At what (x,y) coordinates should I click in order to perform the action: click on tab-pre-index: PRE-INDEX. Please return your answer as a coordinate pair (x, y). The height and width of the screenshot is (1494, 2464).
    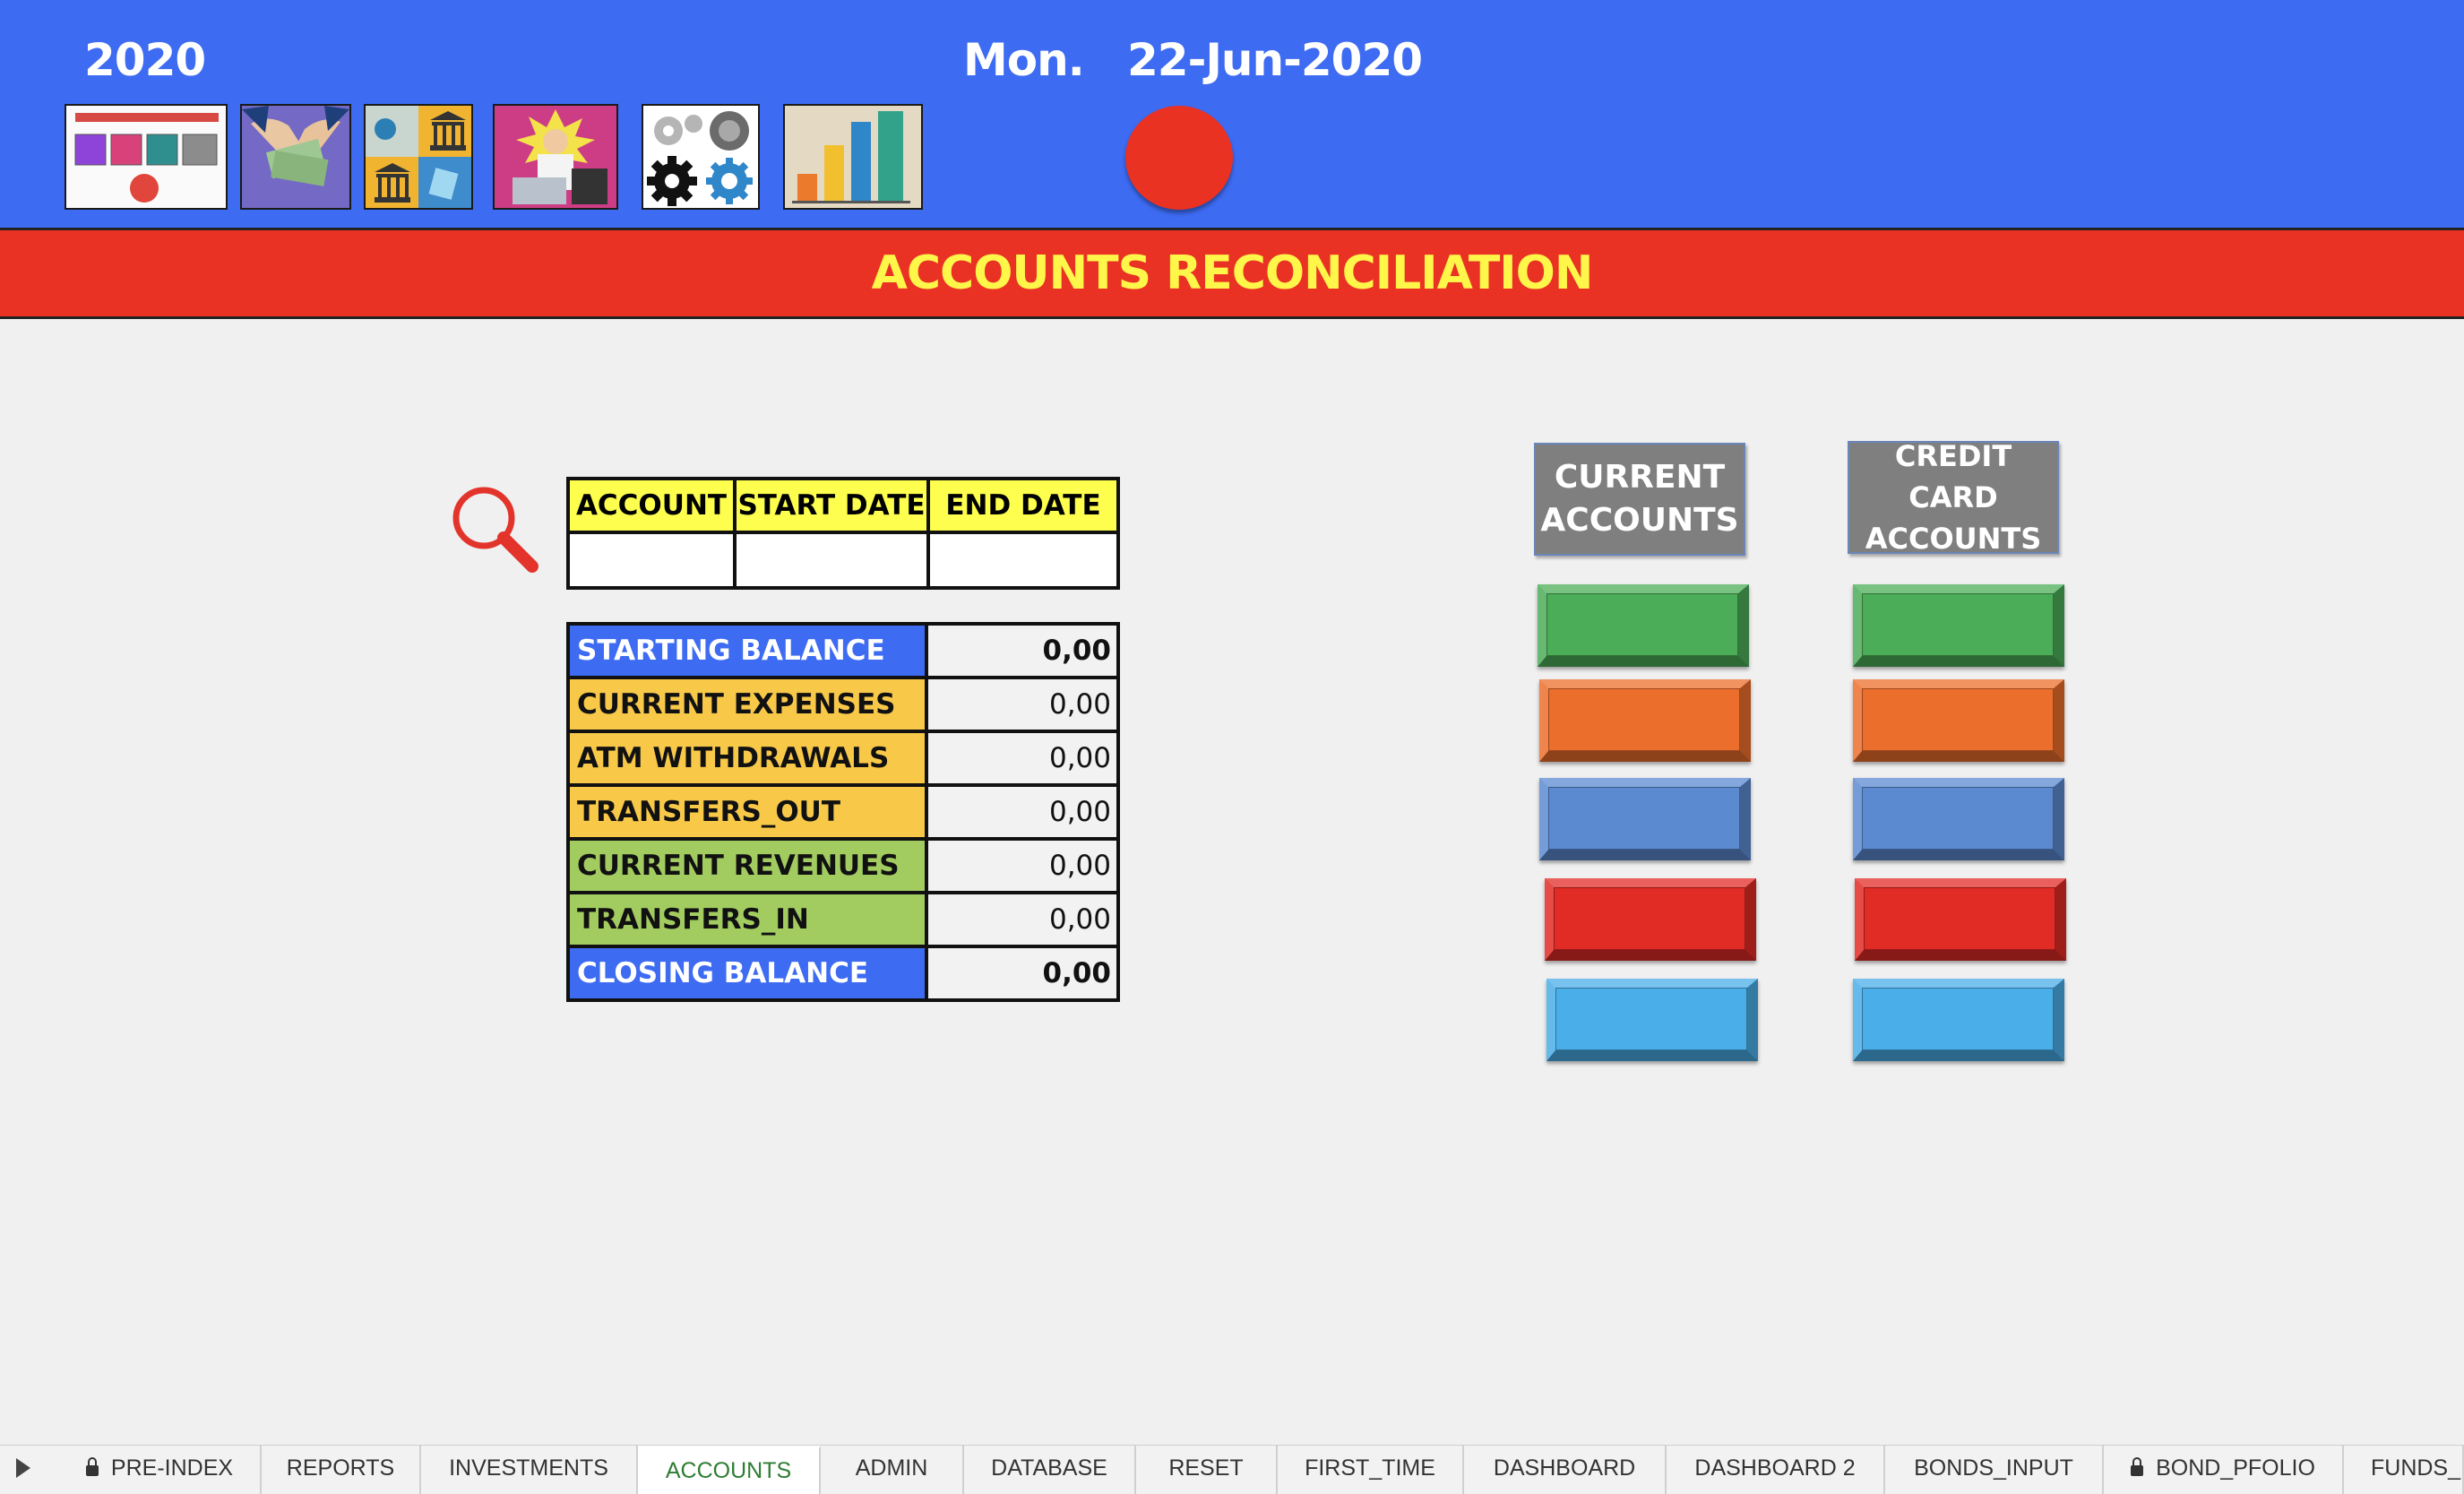
    Looking at the image, I should click on (160, 1470).